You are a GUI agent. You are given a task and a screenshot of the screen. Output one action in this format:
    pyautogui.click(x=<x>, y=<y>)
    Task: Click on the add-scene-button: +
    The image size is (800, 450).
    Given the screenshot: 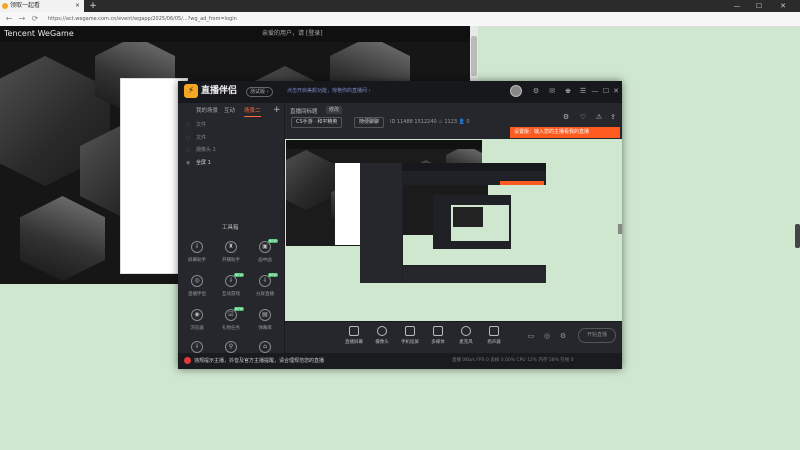 What is the action you would take?
    pyautogui.click(x=277, y=110)
    